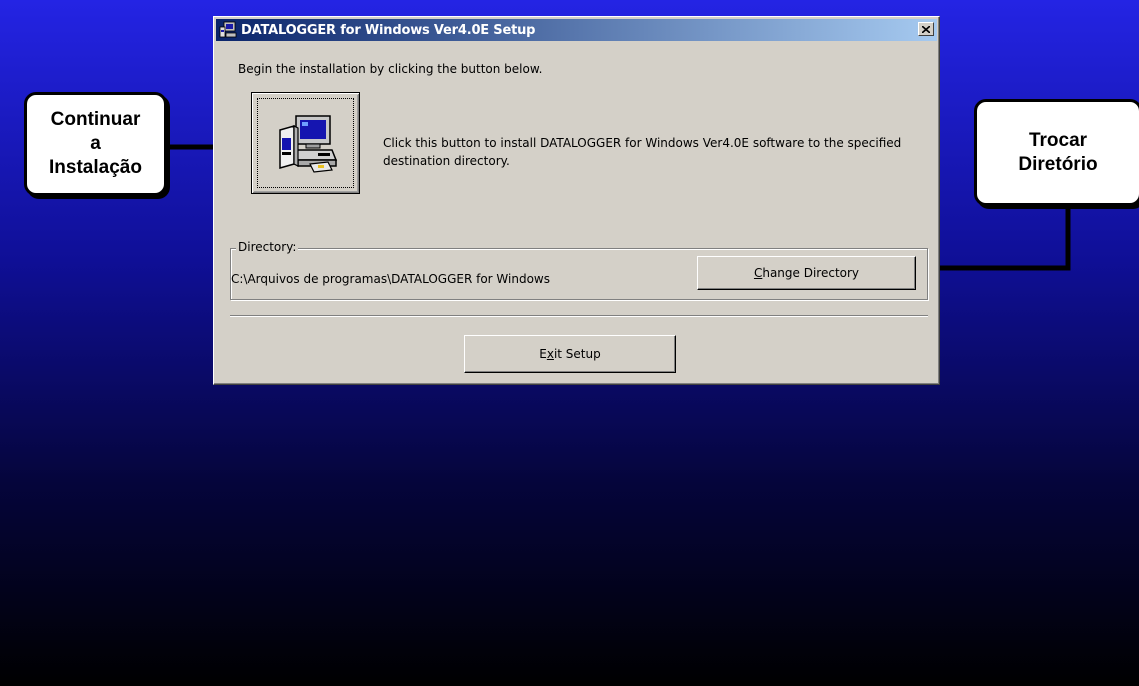  I want to click on callout-left-line-2: a, so click(95, 143).